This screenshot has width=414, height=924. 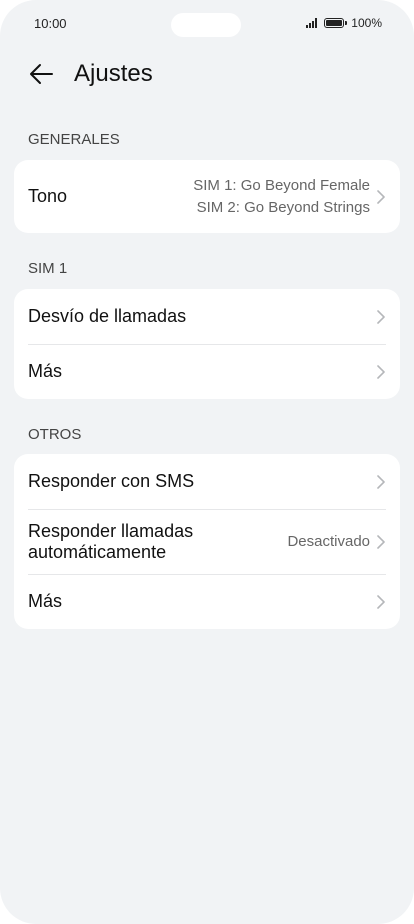 I want to click on setting-row-others-more: Más, so click(x=207, y=601).